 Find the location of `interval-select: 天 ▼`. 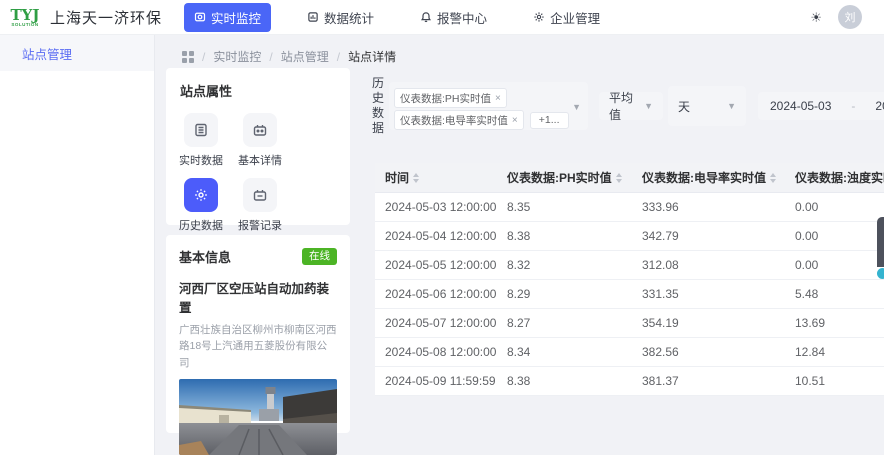

interval-select: 天 ▼ is located at coordinates (707, 106).